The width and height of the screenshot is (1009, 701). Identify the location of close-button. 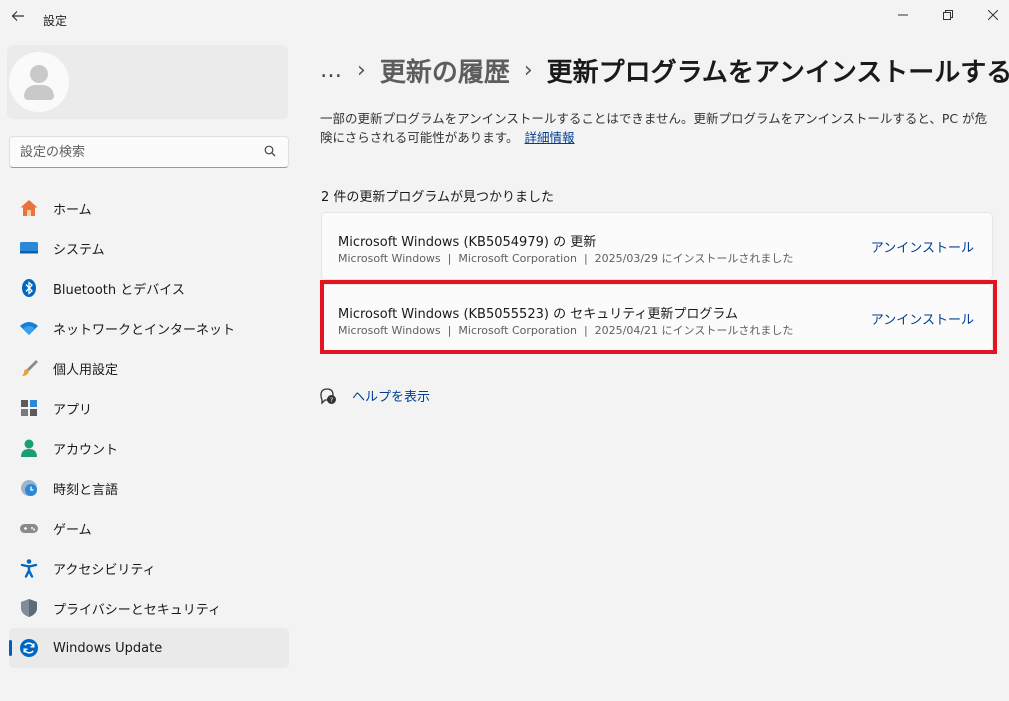
(989, 15).